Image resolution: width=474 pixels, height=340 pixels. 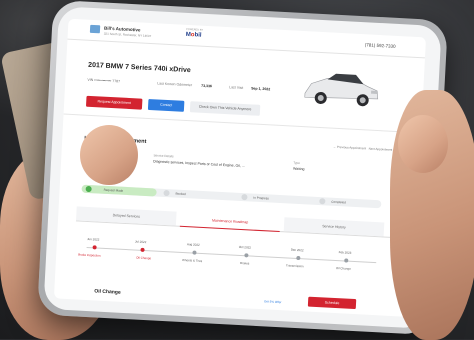 I want to click on business-phone: (781) 592-7330, so click(x=380, y=45).